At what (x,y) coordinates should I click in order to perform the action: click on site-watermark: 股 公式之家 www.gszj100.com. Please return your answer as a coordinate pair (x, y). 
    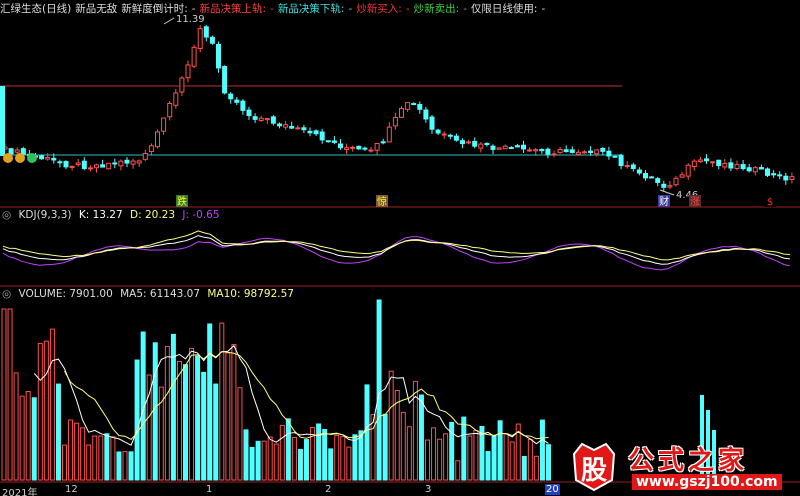
    Looking at the image, I should click on (680, 466).